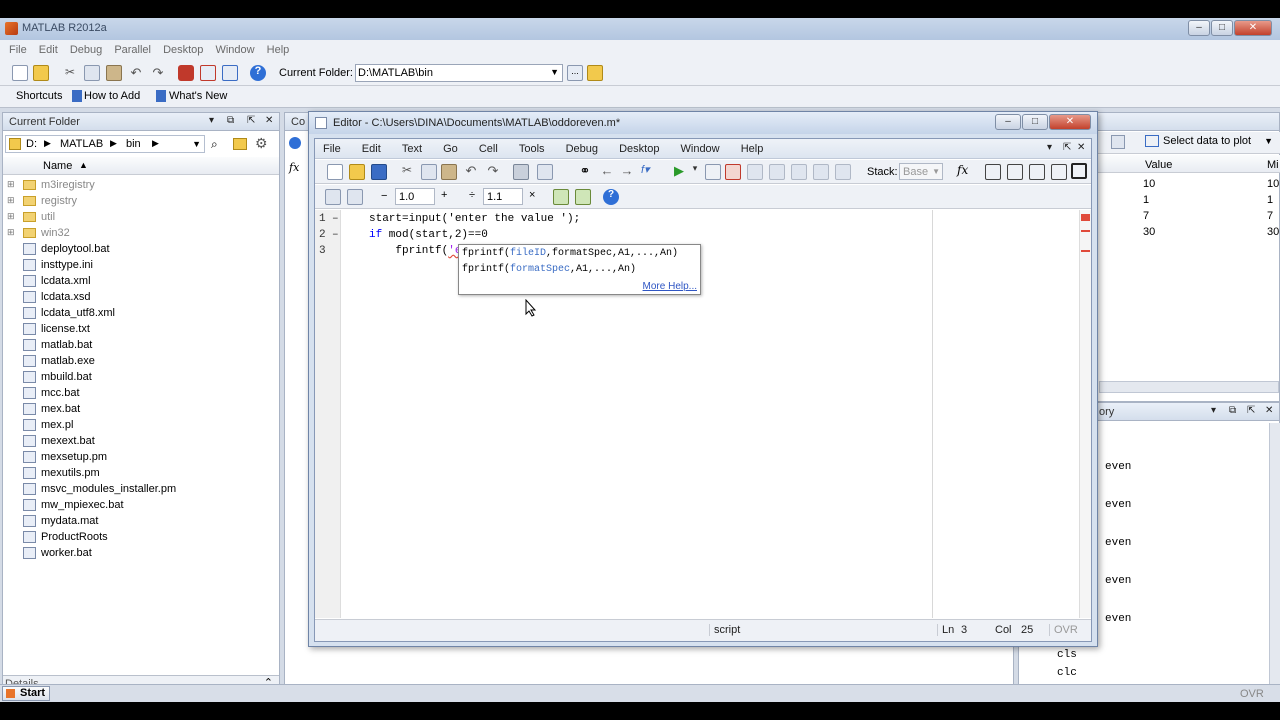 The height and width of the screenshot is (720, 1280). What do you see at coordinates (379, 172) in the screenshot?
I see `save-icon` at bounding box center [379, 172].